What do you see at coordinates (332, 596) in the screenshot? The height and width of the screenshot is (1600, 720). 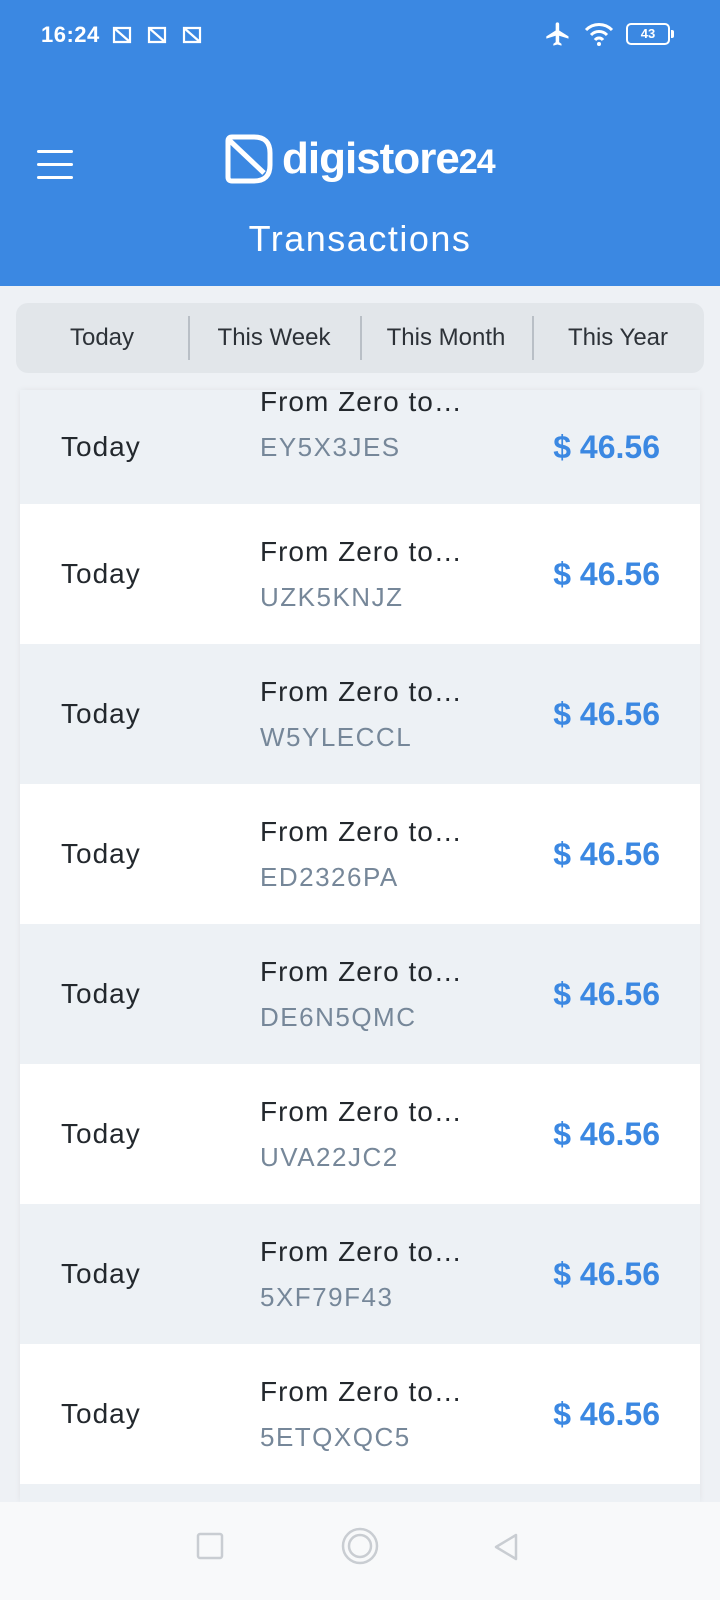 I see `transaction-code: UZK5KNJZ` at bounding box center [332, 596].